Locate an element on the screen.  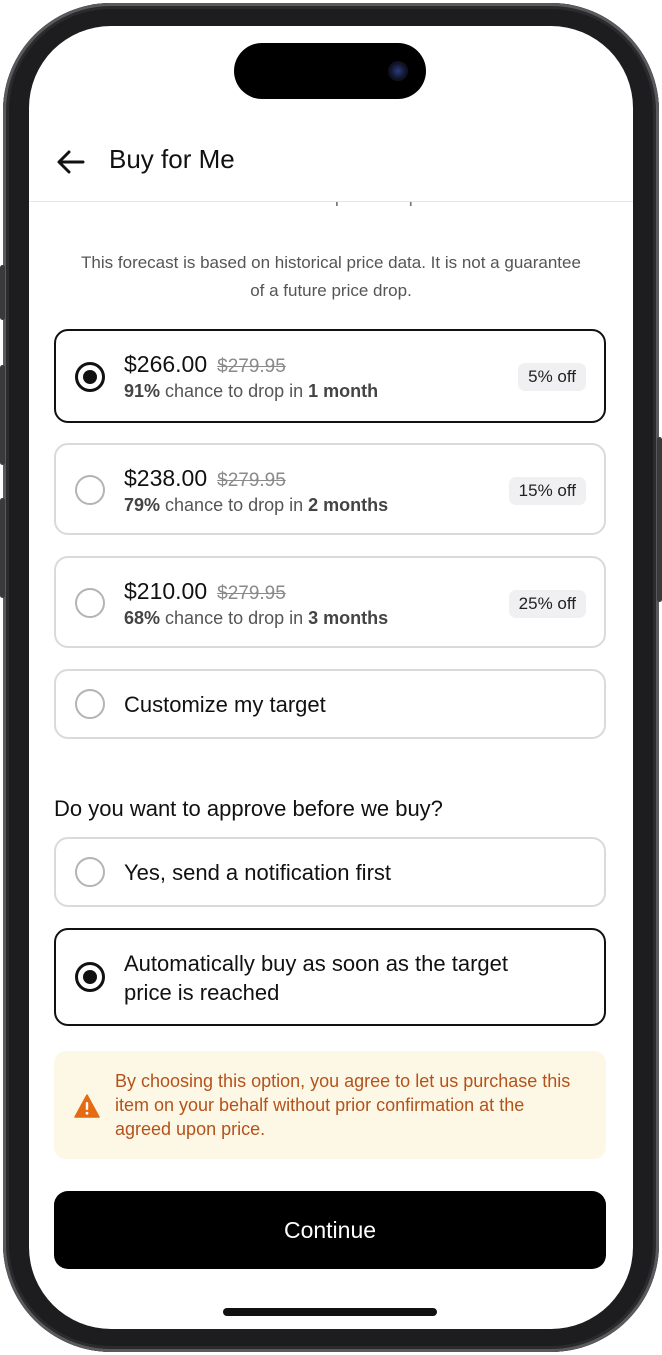
approval-option-label: Yes, send a notification first is located at coordinates (258, 872).